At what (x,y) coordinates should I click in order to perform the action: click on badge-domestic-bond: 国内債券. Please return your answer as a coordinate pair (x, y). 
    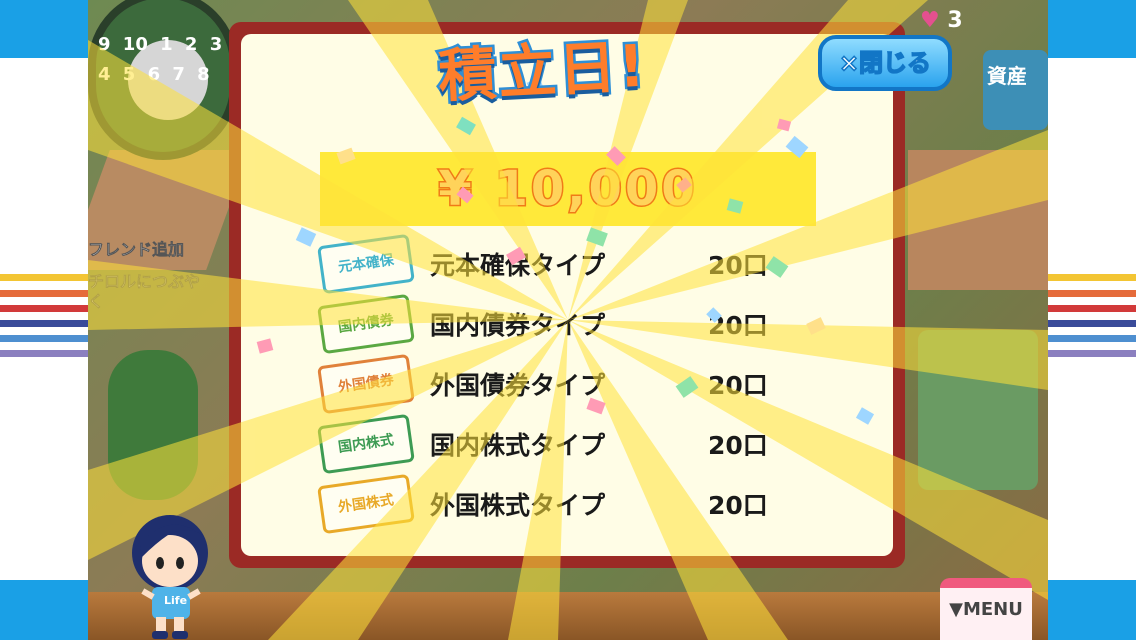
    Looking at the image, I should click on (366, 324).